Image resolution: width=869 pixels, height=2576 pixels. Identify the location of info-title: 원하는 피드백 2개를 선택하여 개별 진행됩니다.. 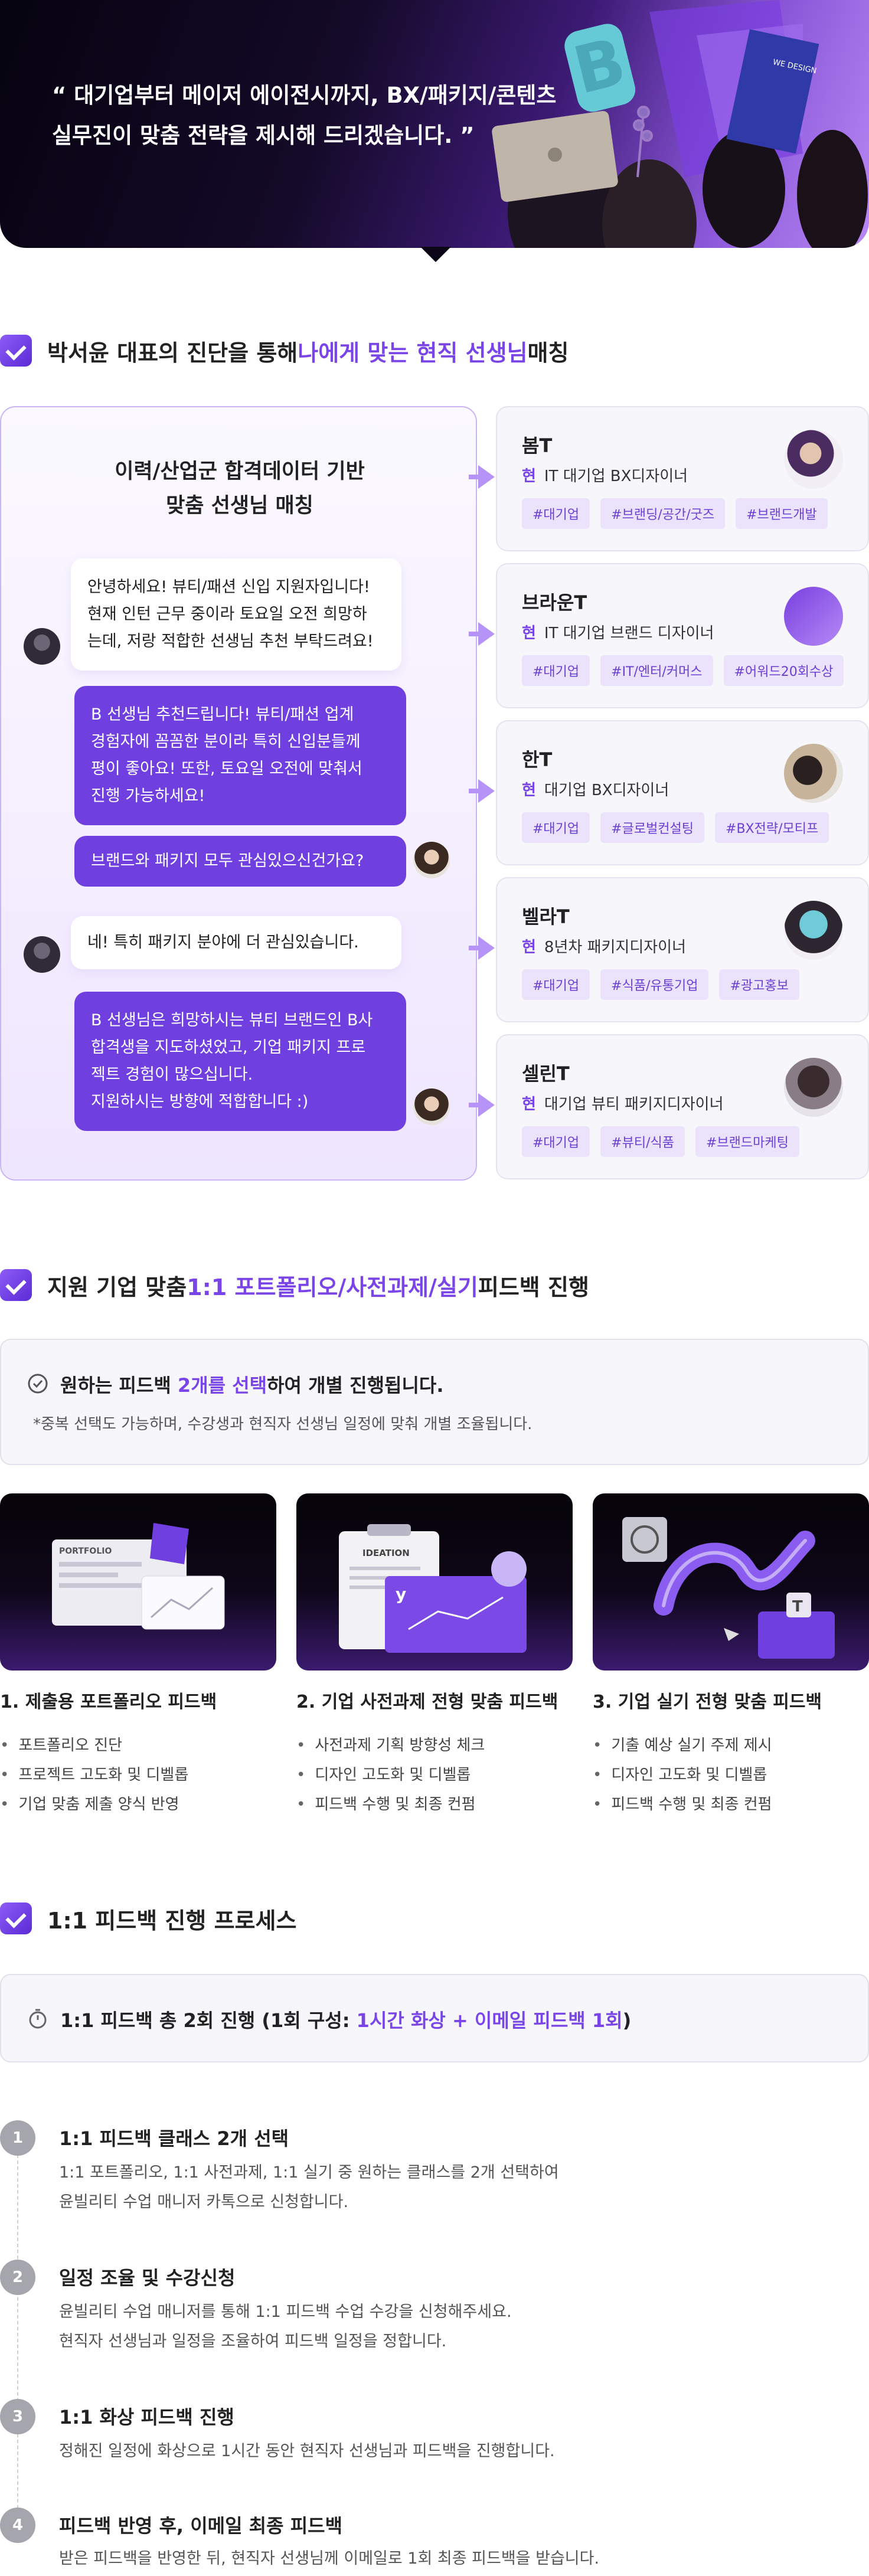
(252, 1385).